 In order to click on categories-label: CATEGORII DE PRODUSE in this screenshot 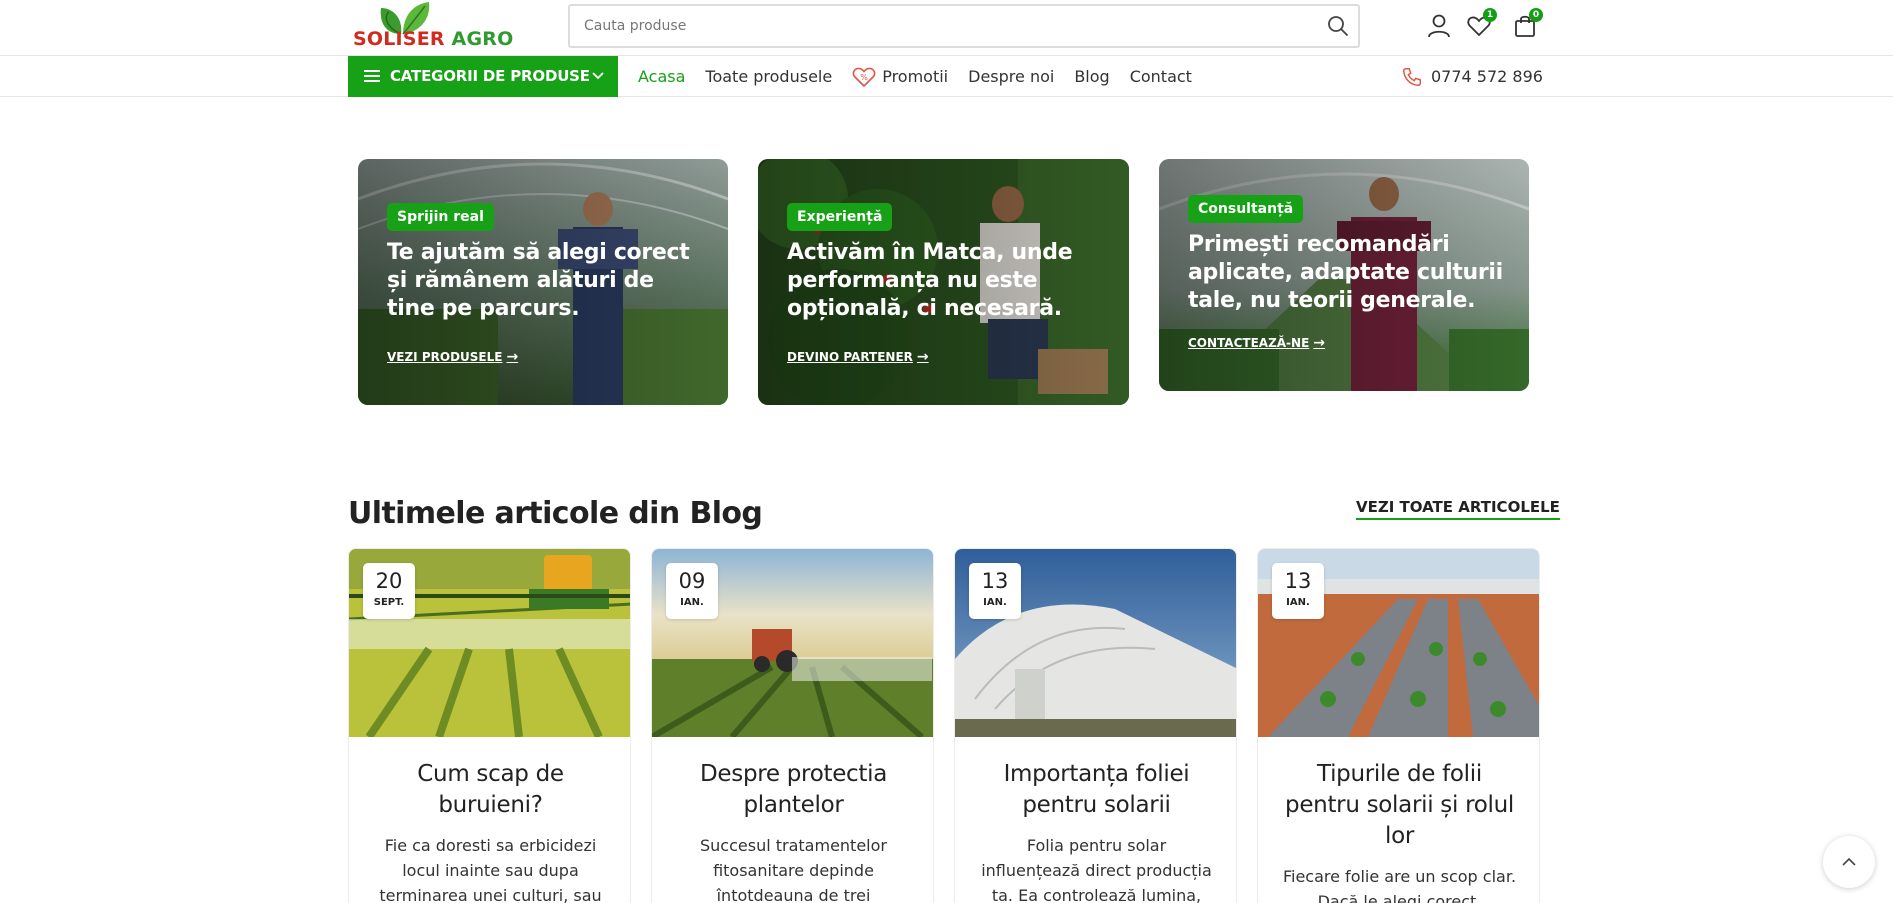, I will do `click(490, 76)`.